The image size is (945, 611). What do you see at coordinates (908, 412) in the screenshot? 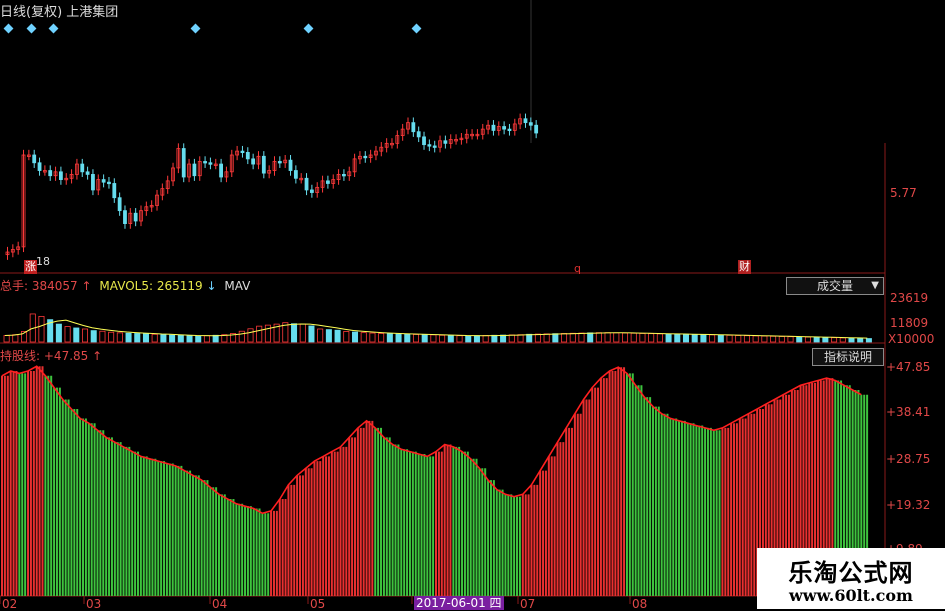
I see `indicator-axis-label: +38.41` at bounding box center [908, 412].